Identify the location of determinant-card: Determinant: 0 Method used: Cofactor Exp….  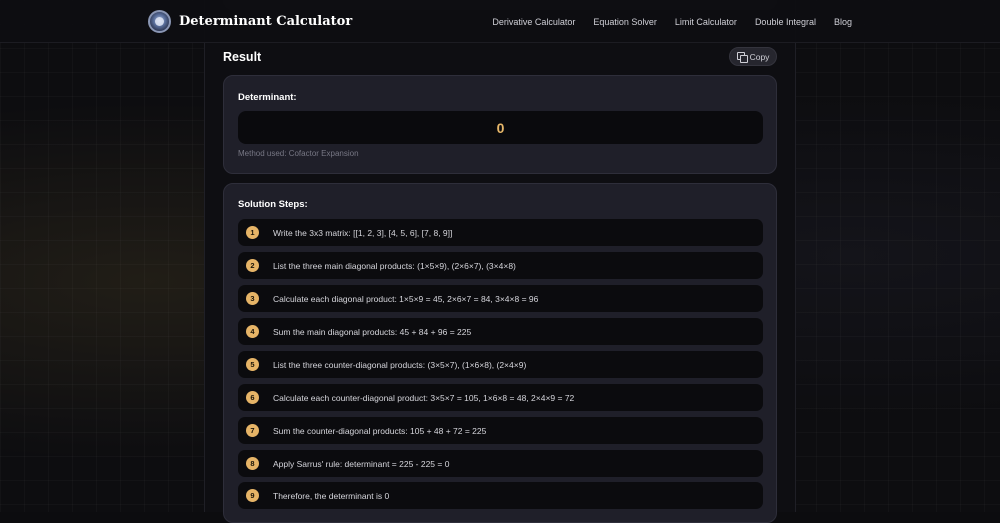
(500, 124).